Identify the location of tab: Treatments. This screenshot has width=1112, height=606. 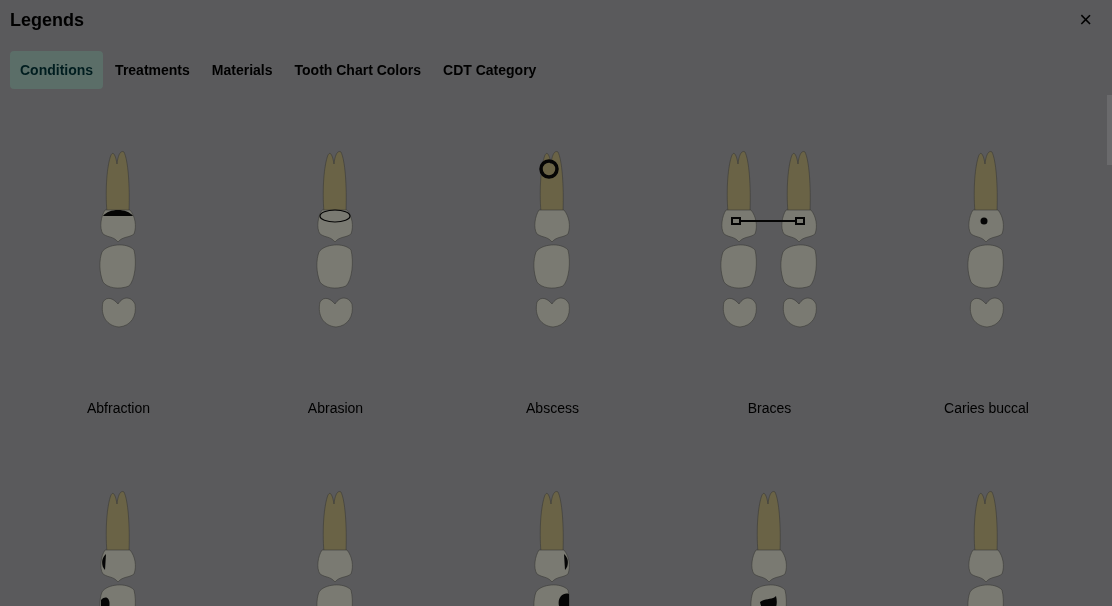
(152, 70).